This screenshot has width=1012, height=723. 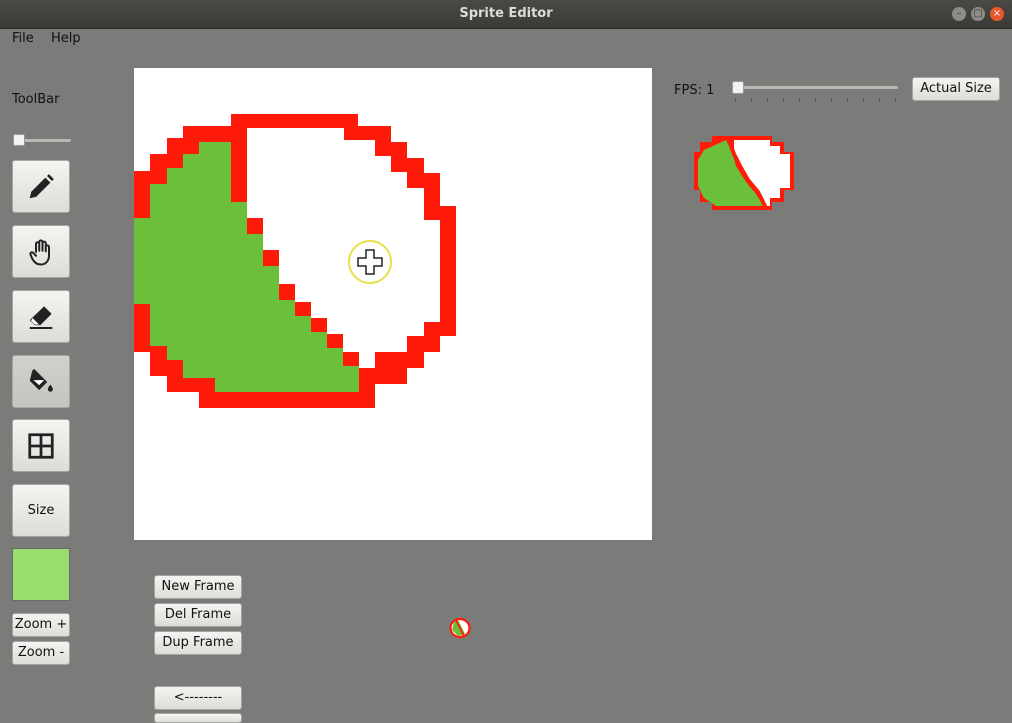 I want to click on toolbar-label: ToolBar, so click(x=36, y=99).